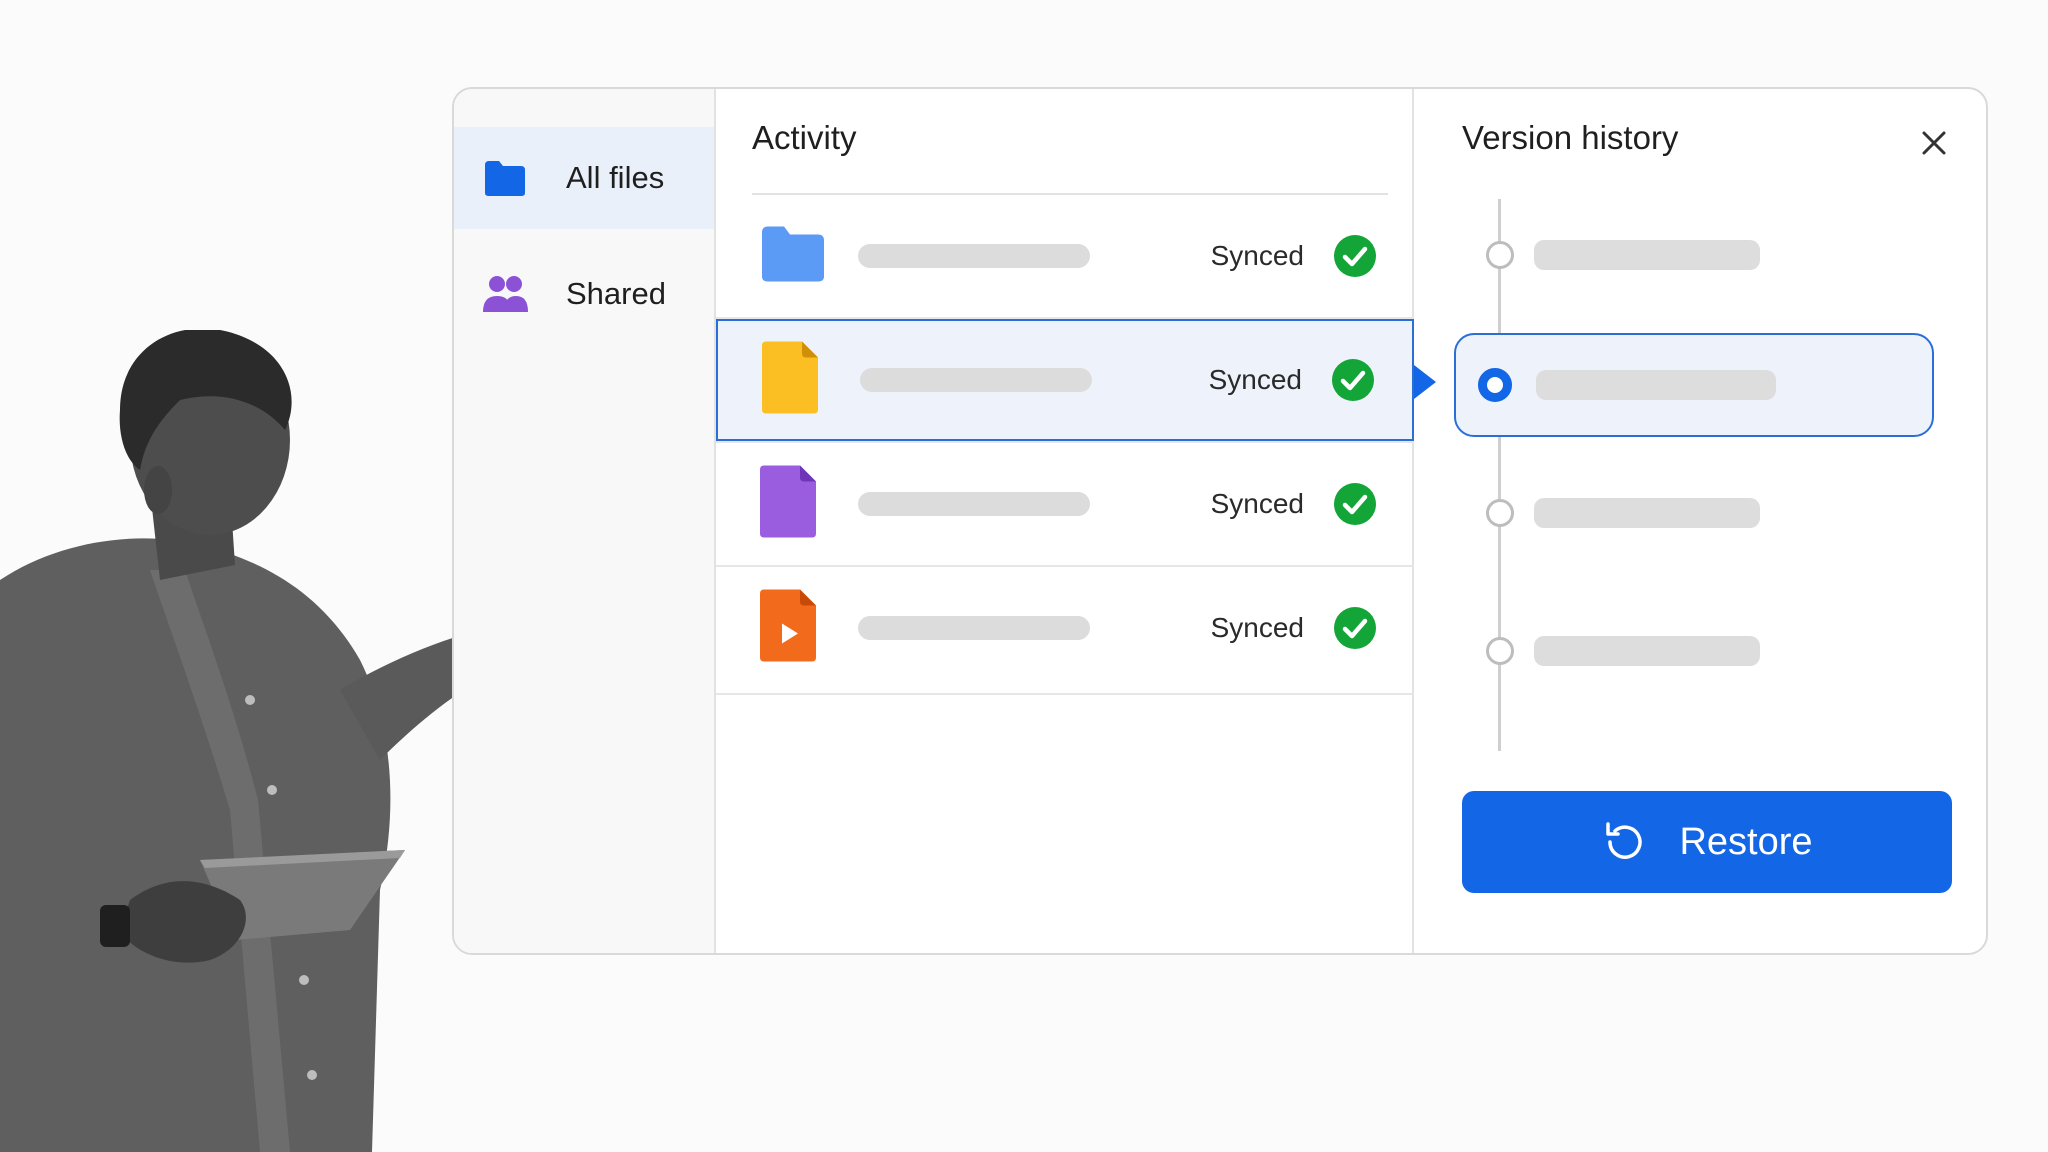  I want to click on activity-row-selected: Synced, so click(1065, 380).